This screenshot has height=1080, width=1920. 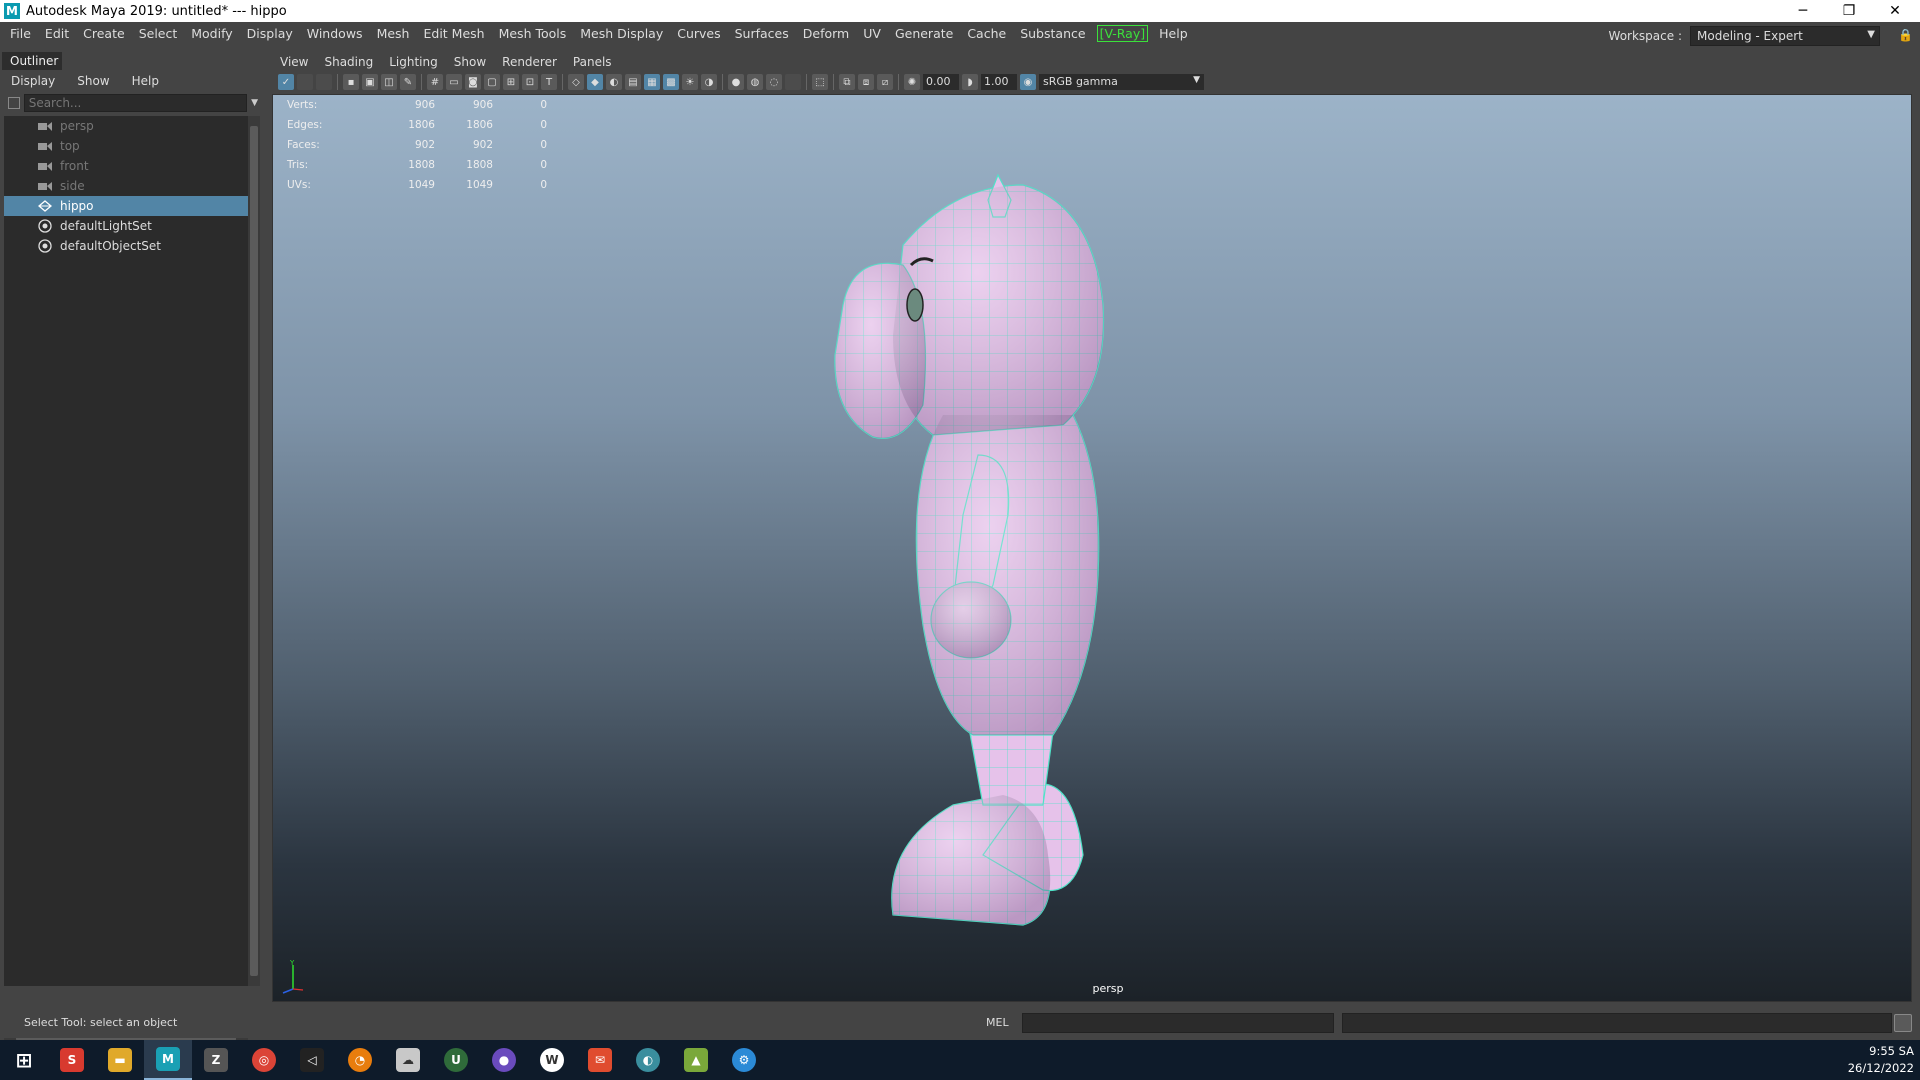 What do you see at coordinates (549, 82) in the screenshot?
I see `safe-title-icon: T` at bounding box center [549, 82].